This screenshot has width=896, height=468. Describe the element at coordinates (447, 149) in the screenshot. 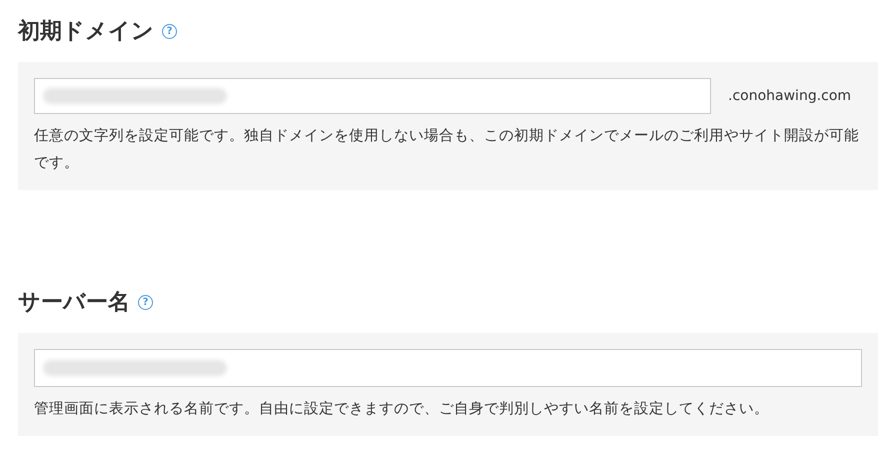

I see `field-description: 任意の文字列を設定可能です。独自ドメインを使用しない場合も、この初期ドメインでメールのご利用やサイト開設が可能です。` at that location.